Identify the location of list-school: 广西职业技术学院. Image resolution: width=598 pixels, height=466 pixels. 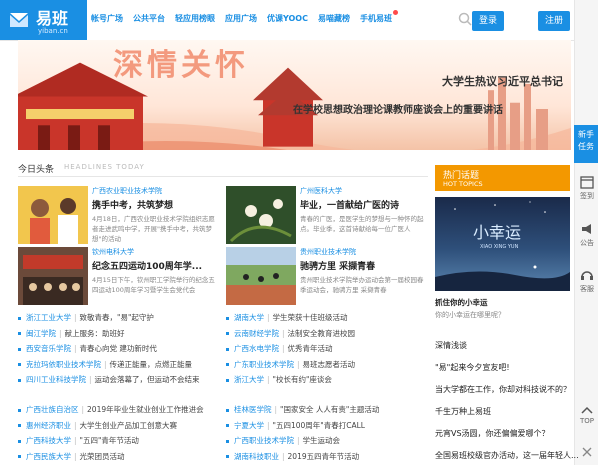
(264, 440).